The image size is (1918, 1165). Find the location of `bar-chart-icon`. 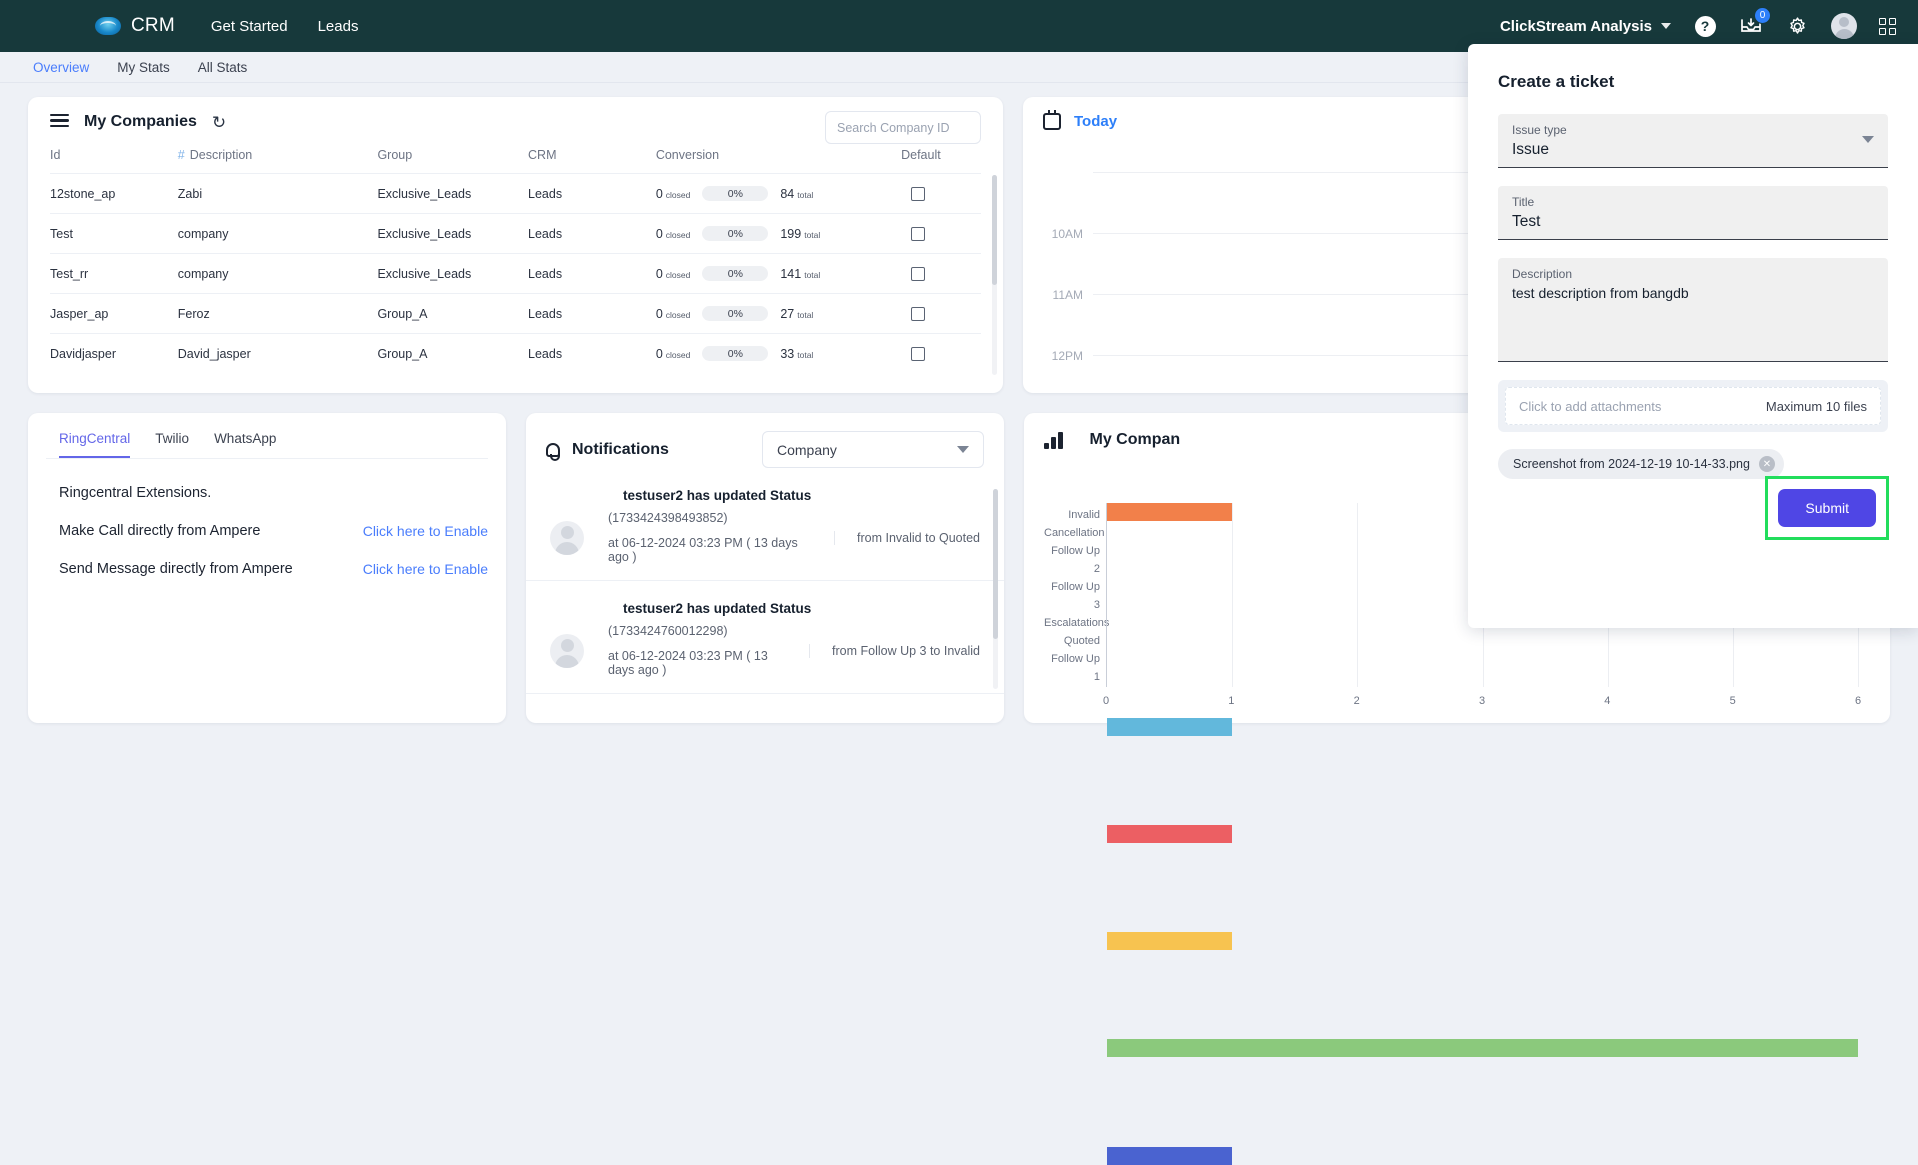

bar-chart-icon is located at coordinates (1053, 440).